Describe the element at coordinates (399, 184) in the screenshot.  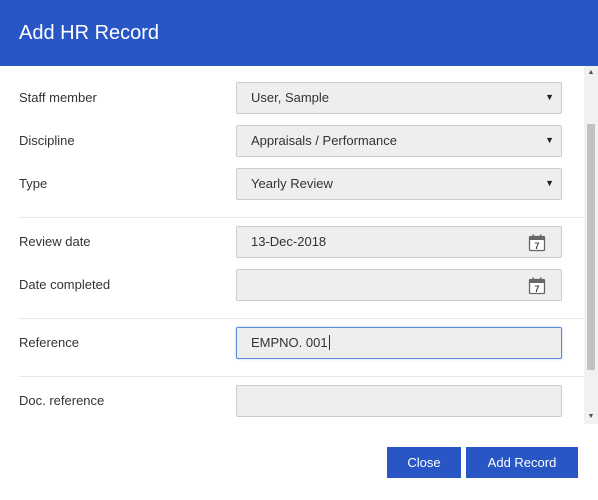
I see `type-select: Yearly Review ▼` at that location.